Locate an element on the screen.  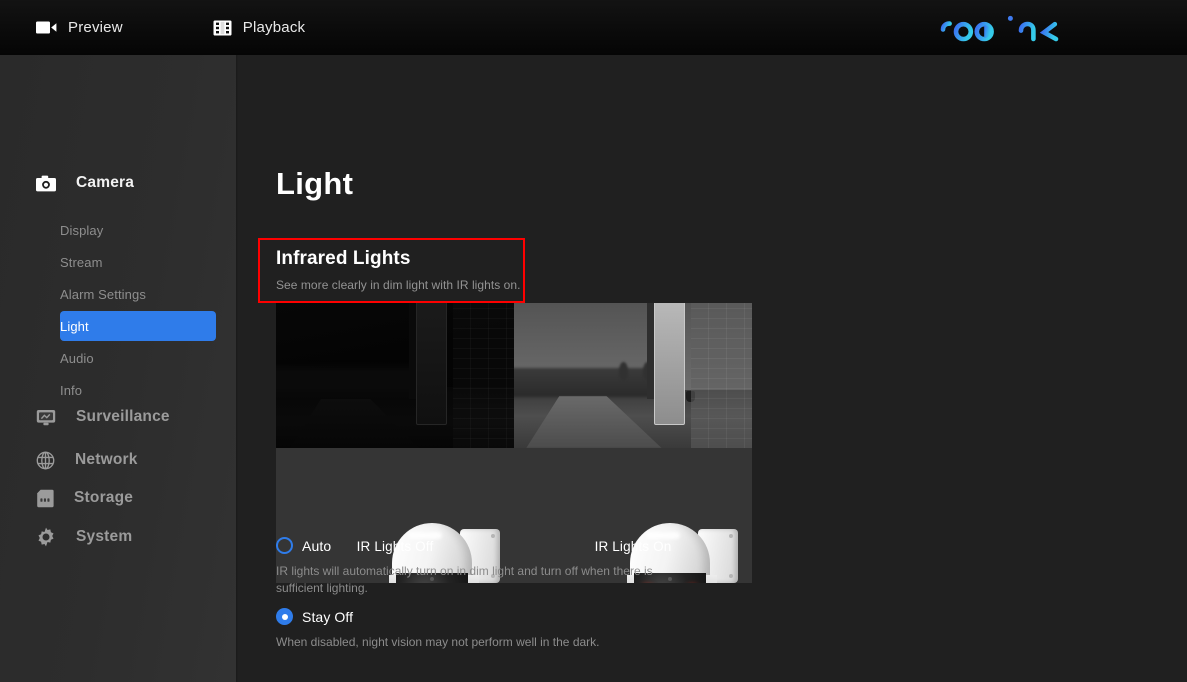
nav-tab-playback-label: Playback is located at coordinates (274, 27).